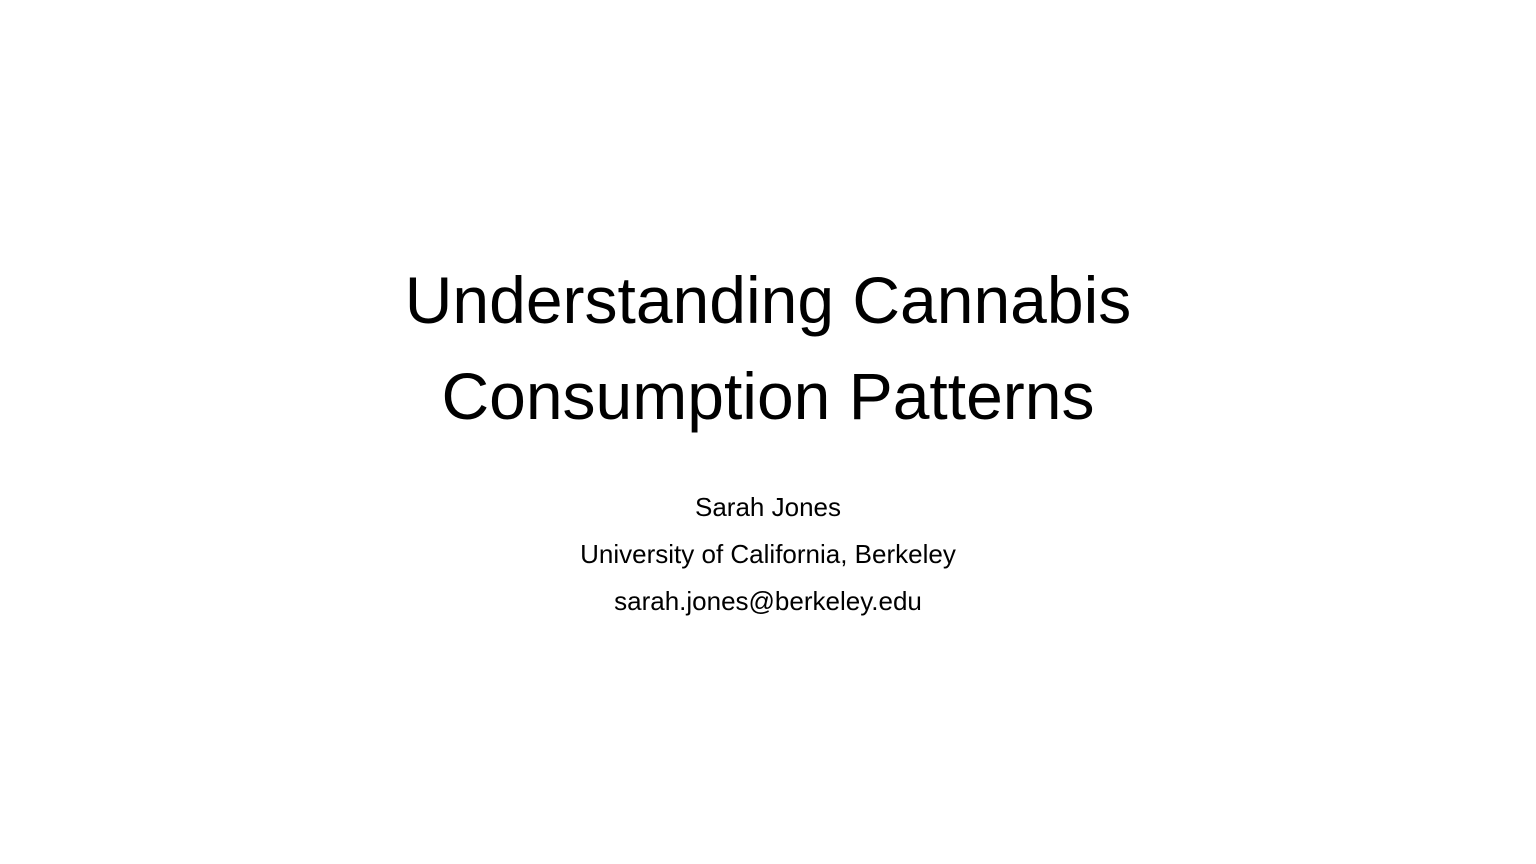 This screenshot has height=864, width=1536. I want to click on title-line-2: Consumption Patterns, so click(768, 396).